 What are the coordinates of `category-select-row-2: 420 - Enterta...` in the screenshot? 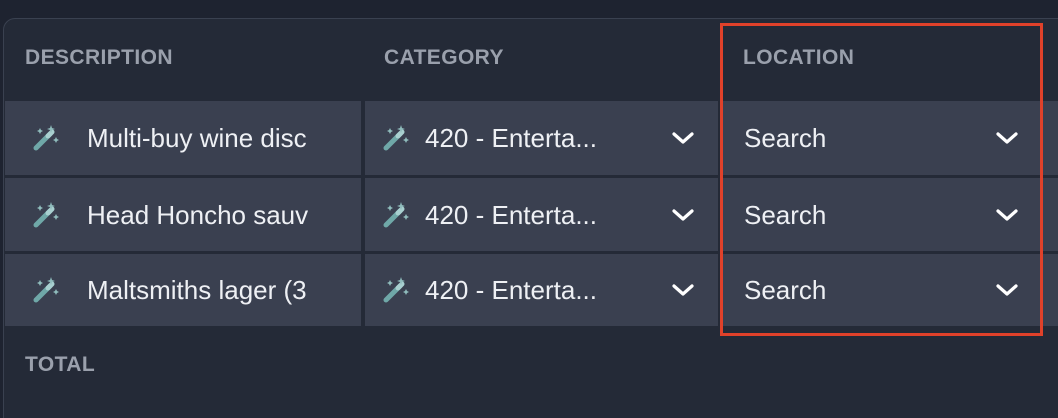 It's located at (541, 214).